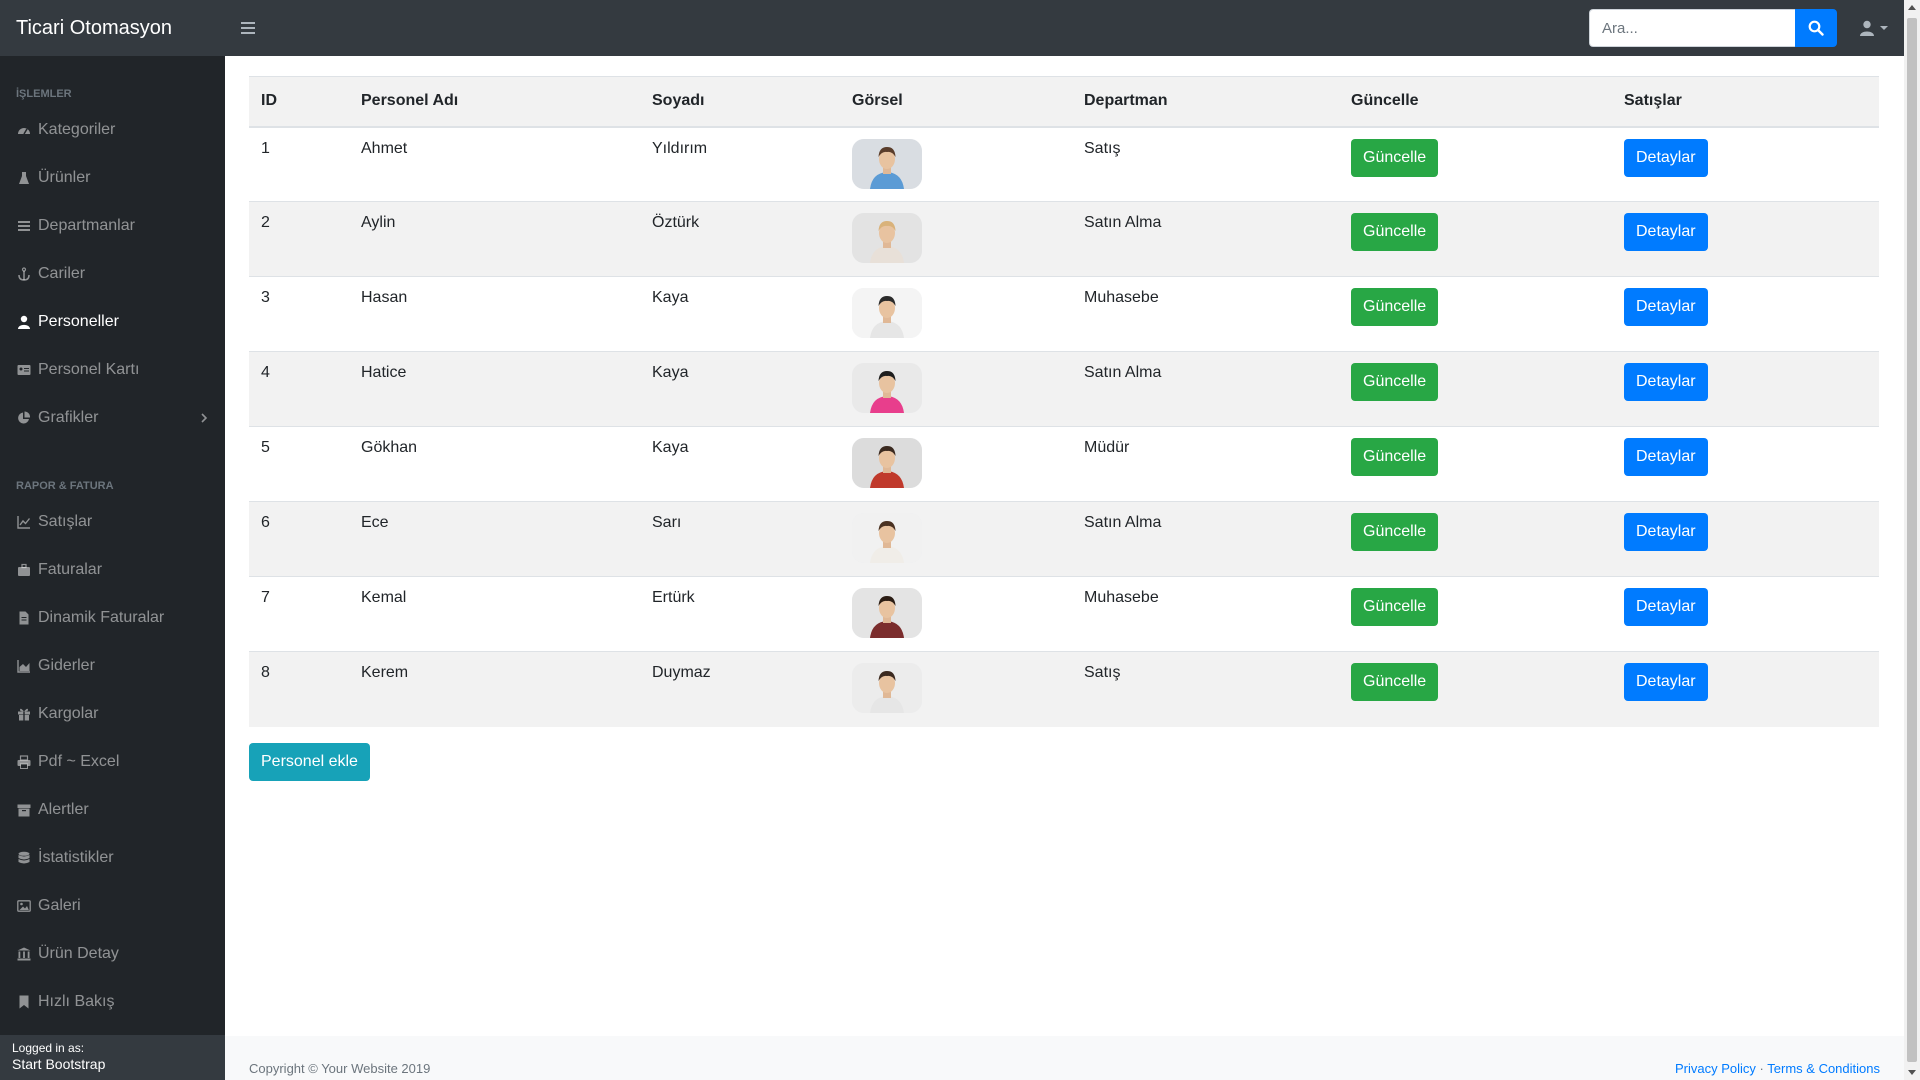  Describe the element at coordinates (24, 858) in the screenshot. I see `database-icon` at that location.